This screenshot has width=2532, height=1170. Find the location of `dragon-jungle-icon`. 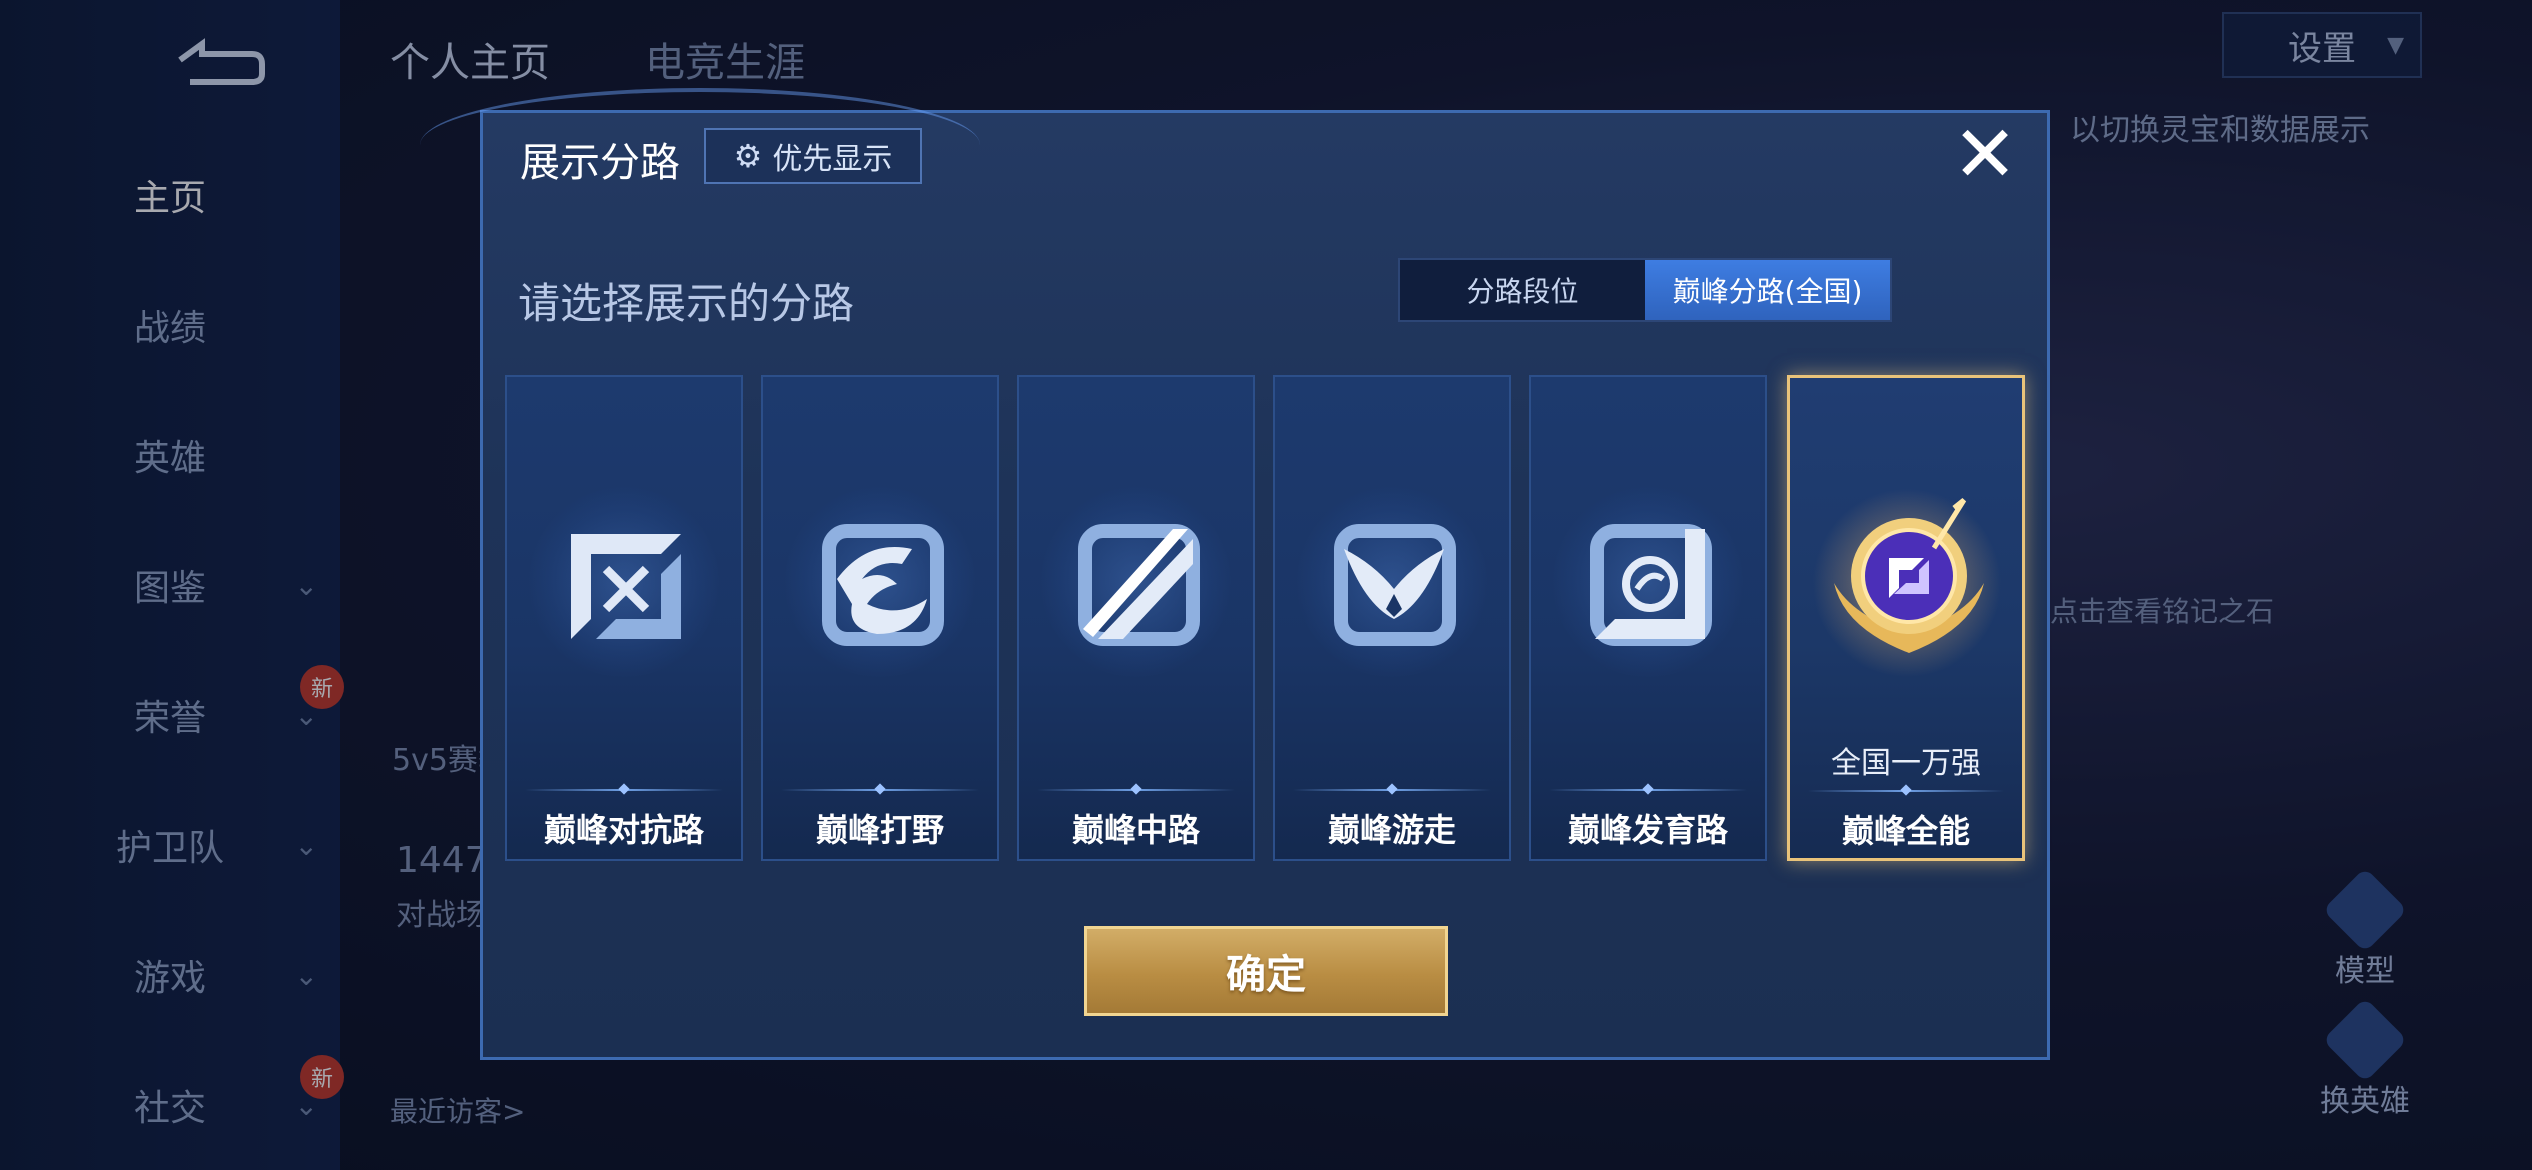

dragon-jungle-icon is located at coordinates (883, 585).